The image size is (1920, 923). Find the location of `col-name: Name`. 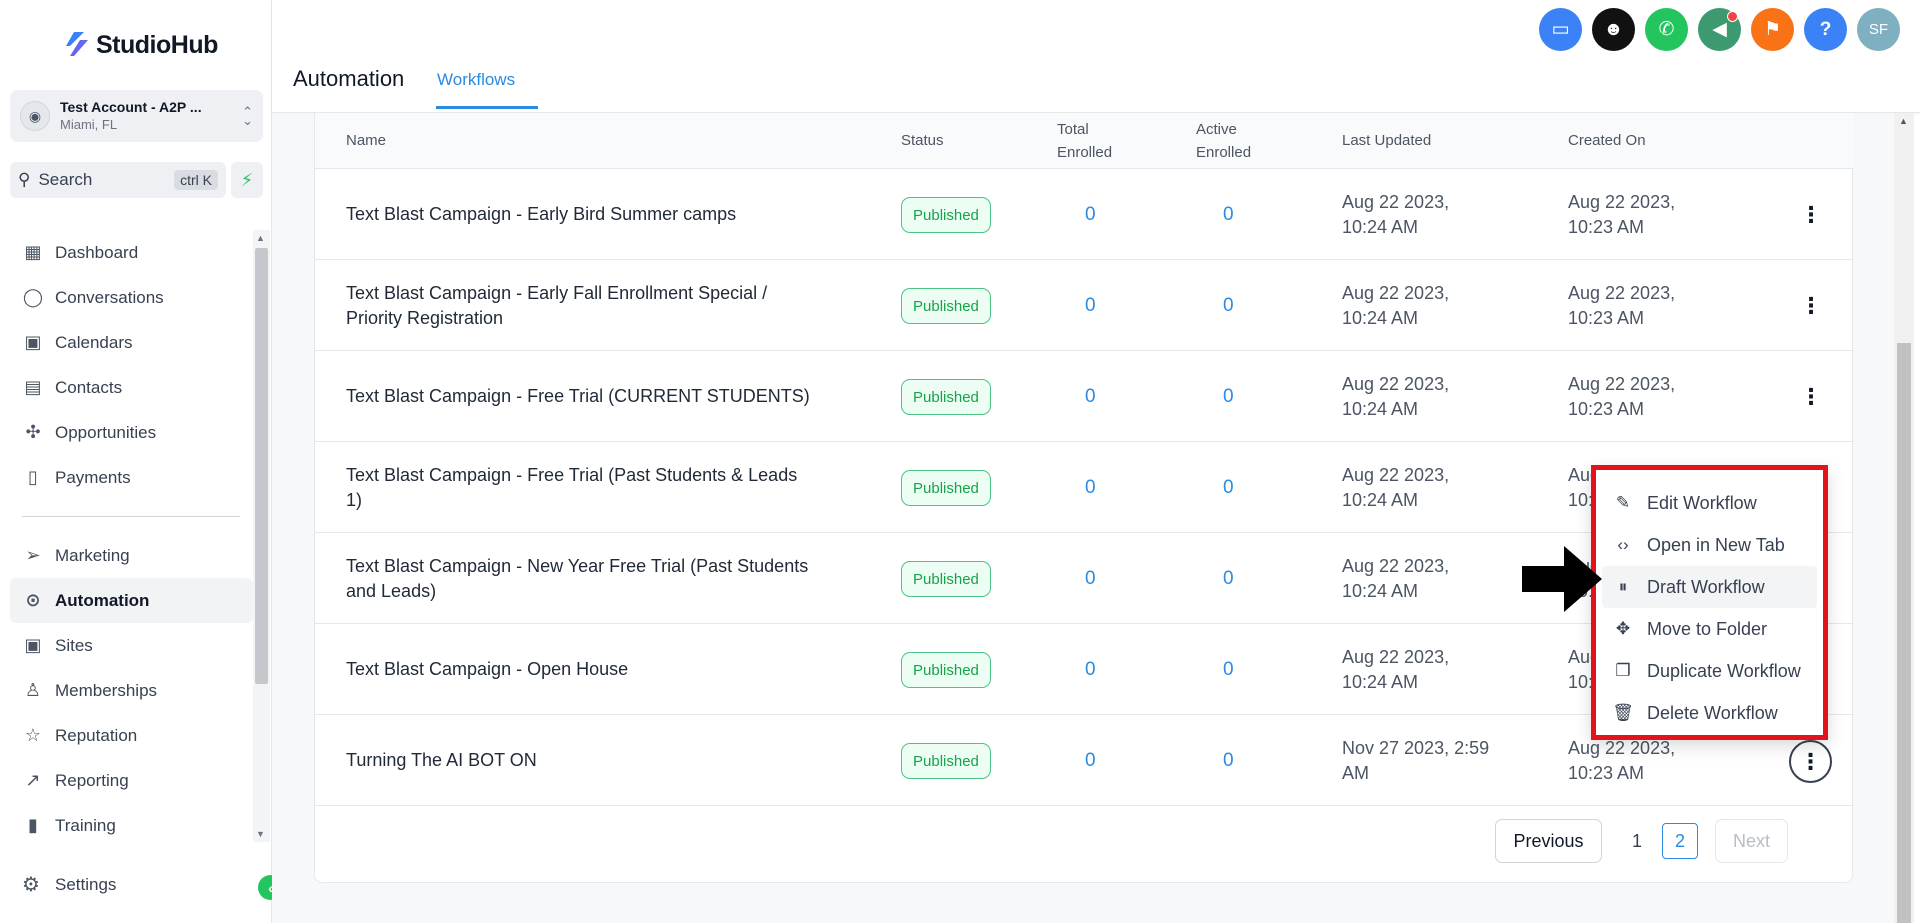

col-name: Name is located at coordinates (366, 140).